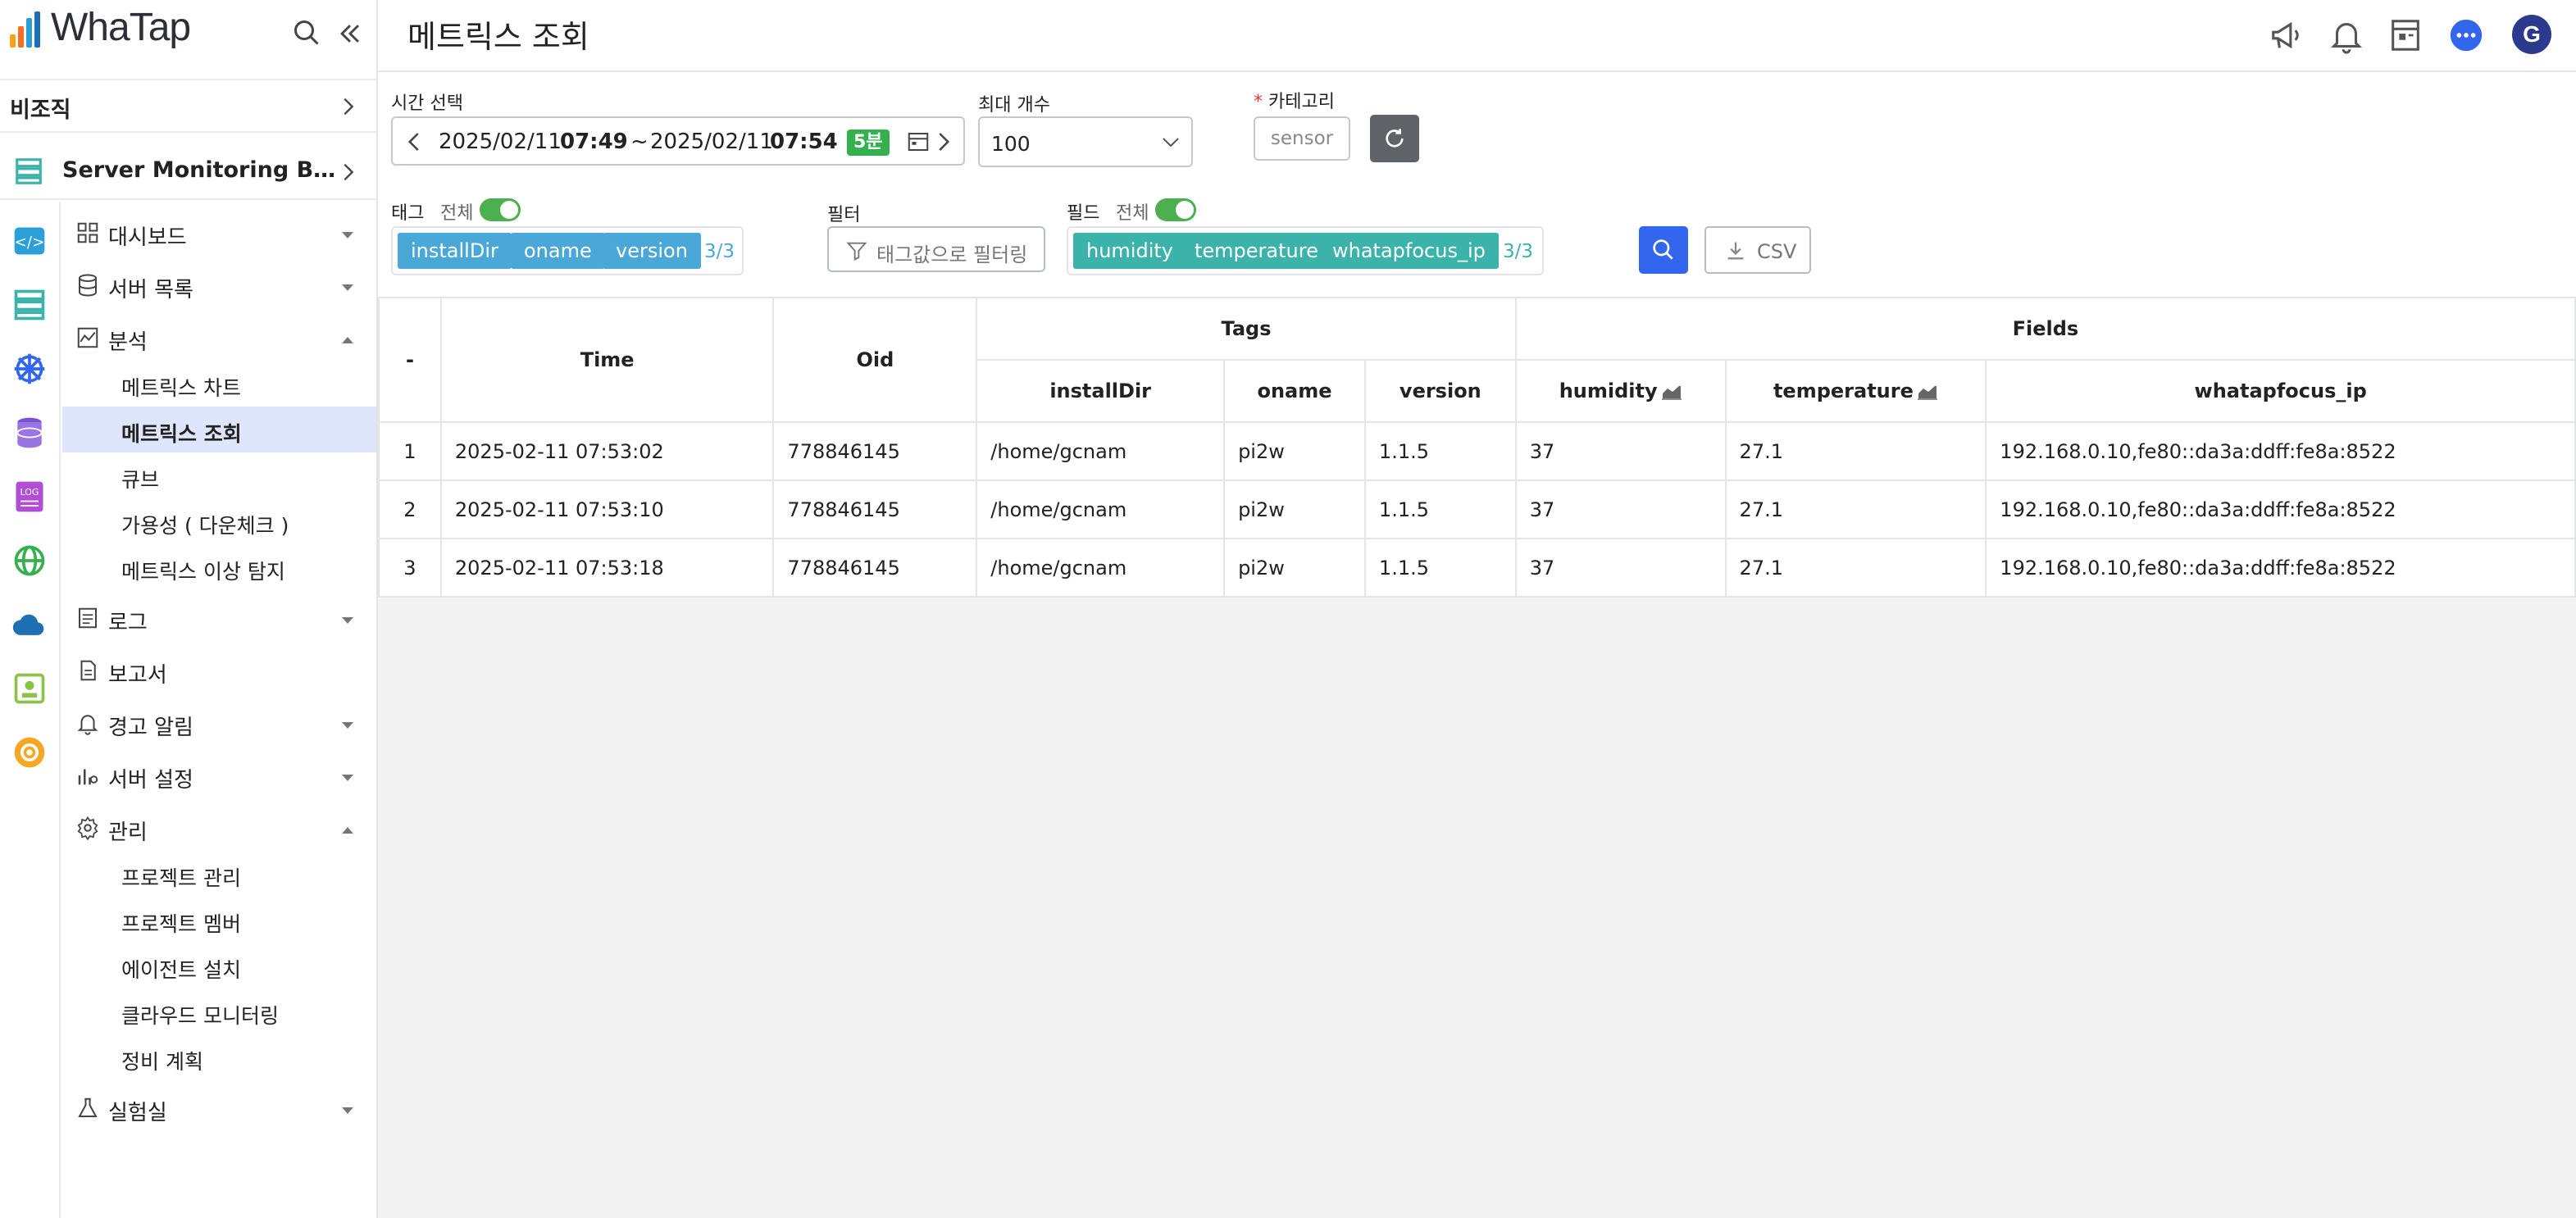 The image size is (2576, 1218). I want to click on chevron-left-icon, so click(415, 142).